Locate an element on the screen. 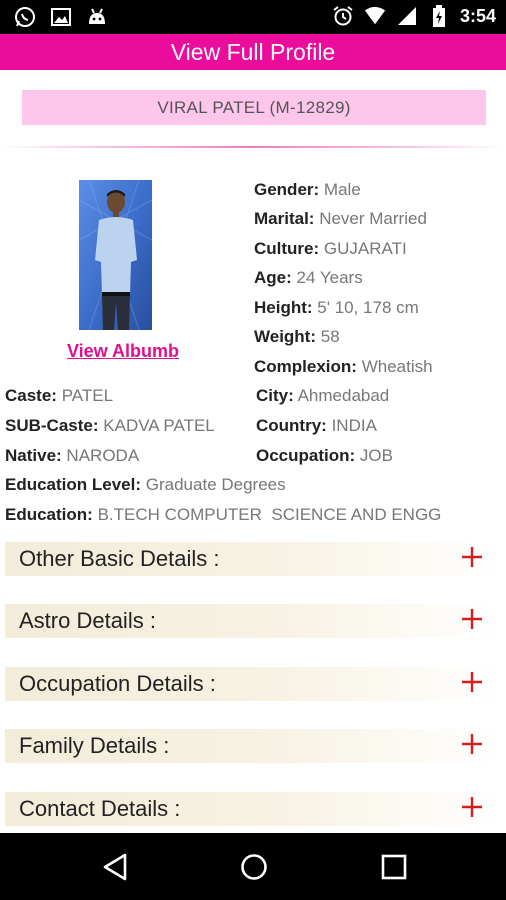  section-other-basic-details: Other Basic Details : is located at coordinates (252, 559).